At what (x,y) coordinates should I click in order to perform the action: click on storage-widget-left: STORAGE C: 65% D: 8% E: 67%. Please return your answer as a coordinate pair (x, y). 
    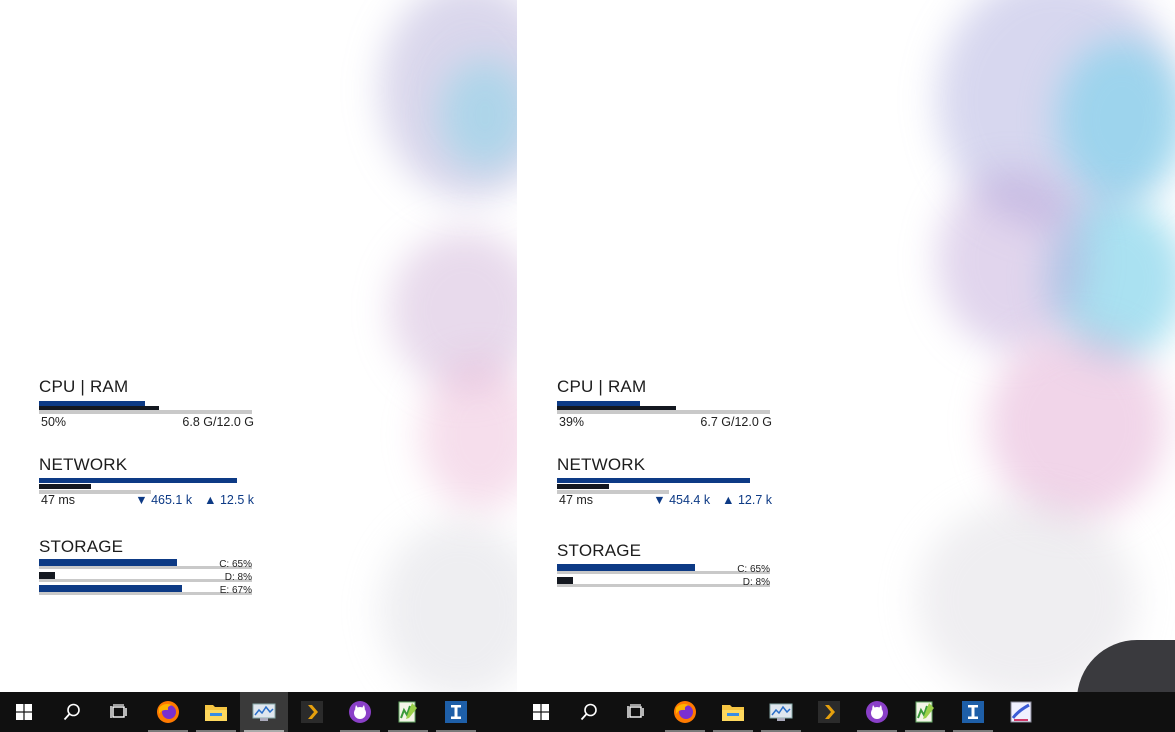
    Looking at the image, I should click on (146, 567).